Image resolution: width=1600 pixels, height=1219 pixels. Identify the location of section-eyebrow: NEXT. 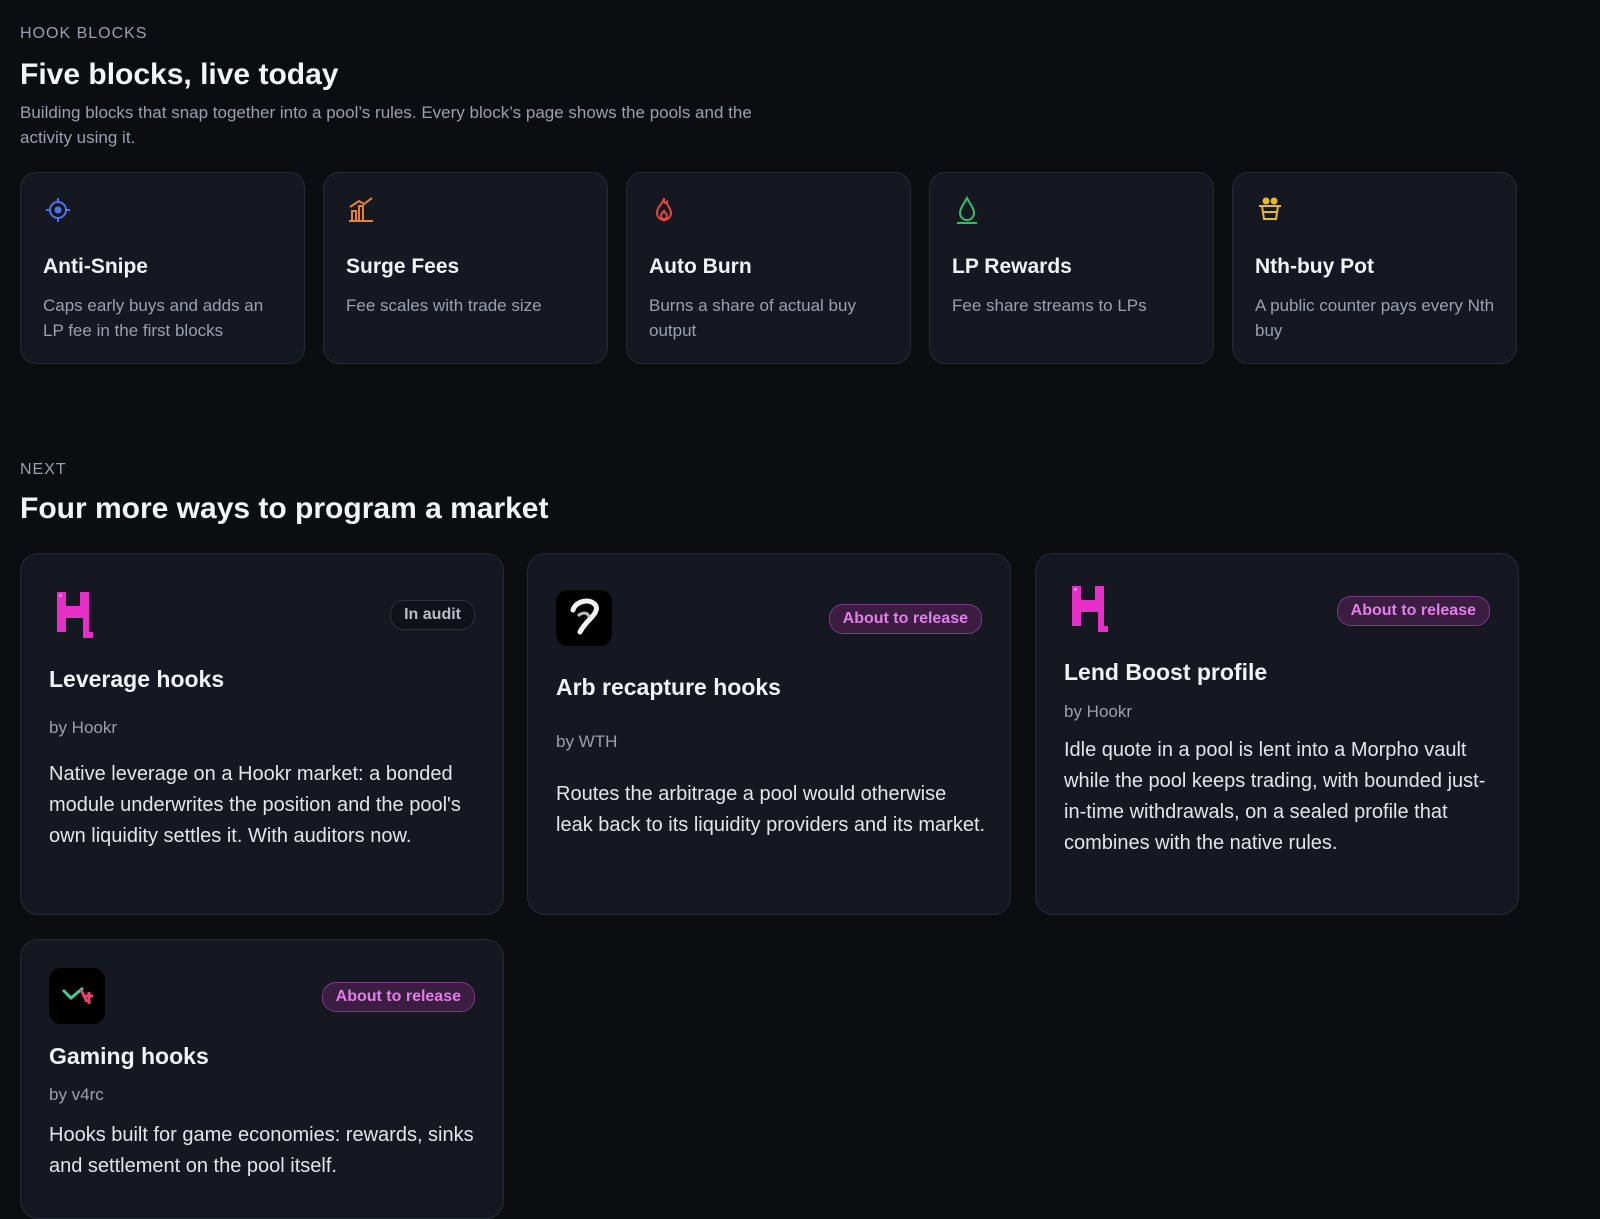
(43, 469).